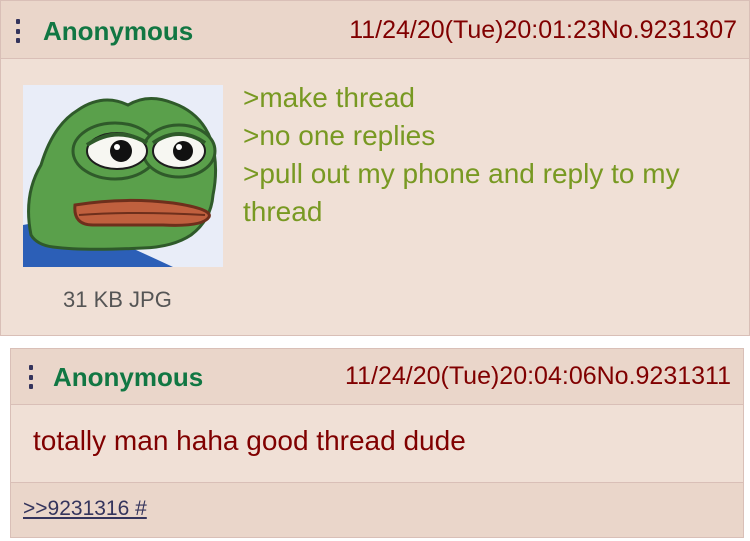 Image resolution: width=750 pixels, height=541 pixels. Describe the element at coordinates (664, 376) in the screenshot. I see `post-number: No.9231311` at that location.